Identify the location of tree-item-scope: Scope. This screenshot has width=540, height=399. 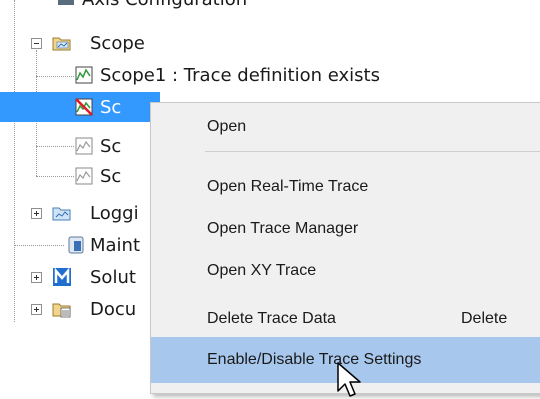
(98, 43).